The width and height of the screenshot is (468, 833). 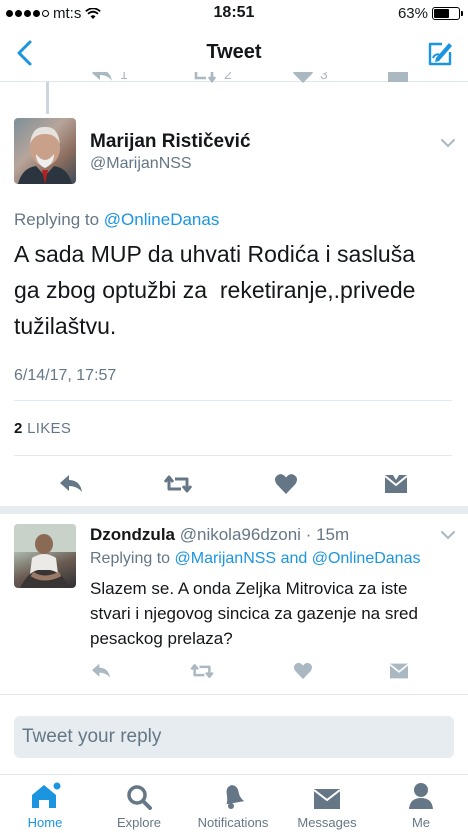 What do you see at coordinates (45, 822) in the screenshot?
I see `tab-label: Home` at bounding box center [45, 822].